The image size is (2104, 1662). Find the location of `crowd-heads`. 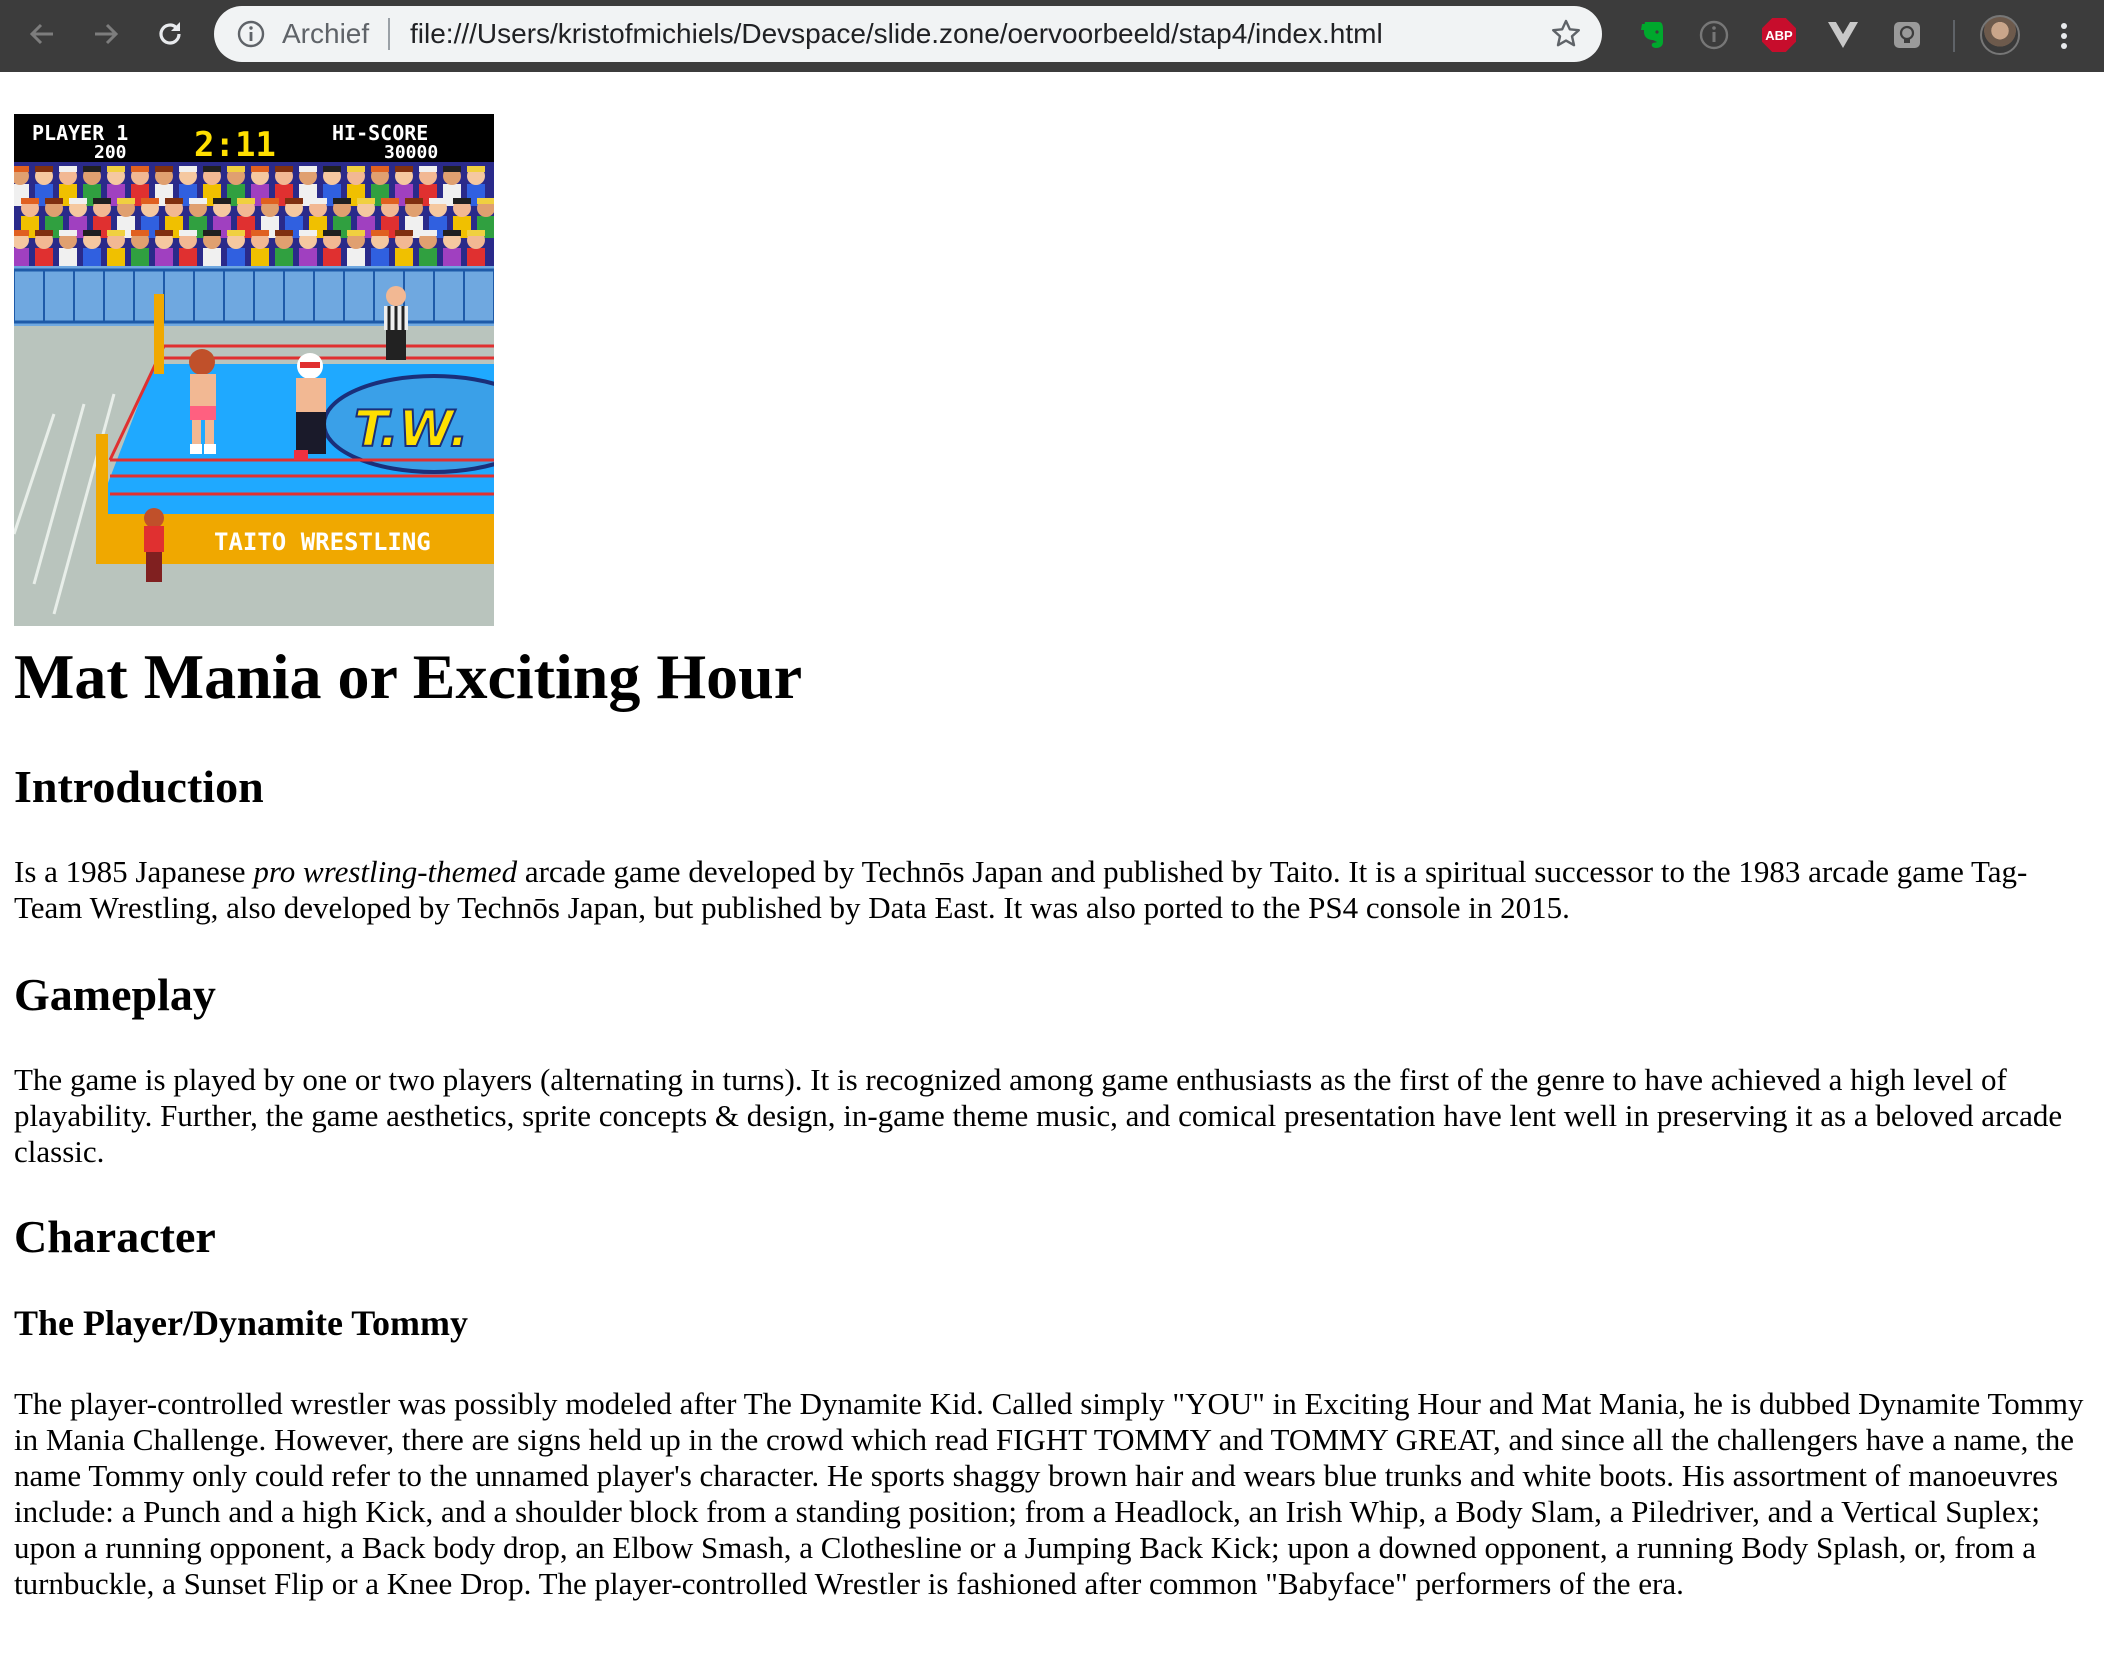

crowd-heads is located at coordinates (254, 218).